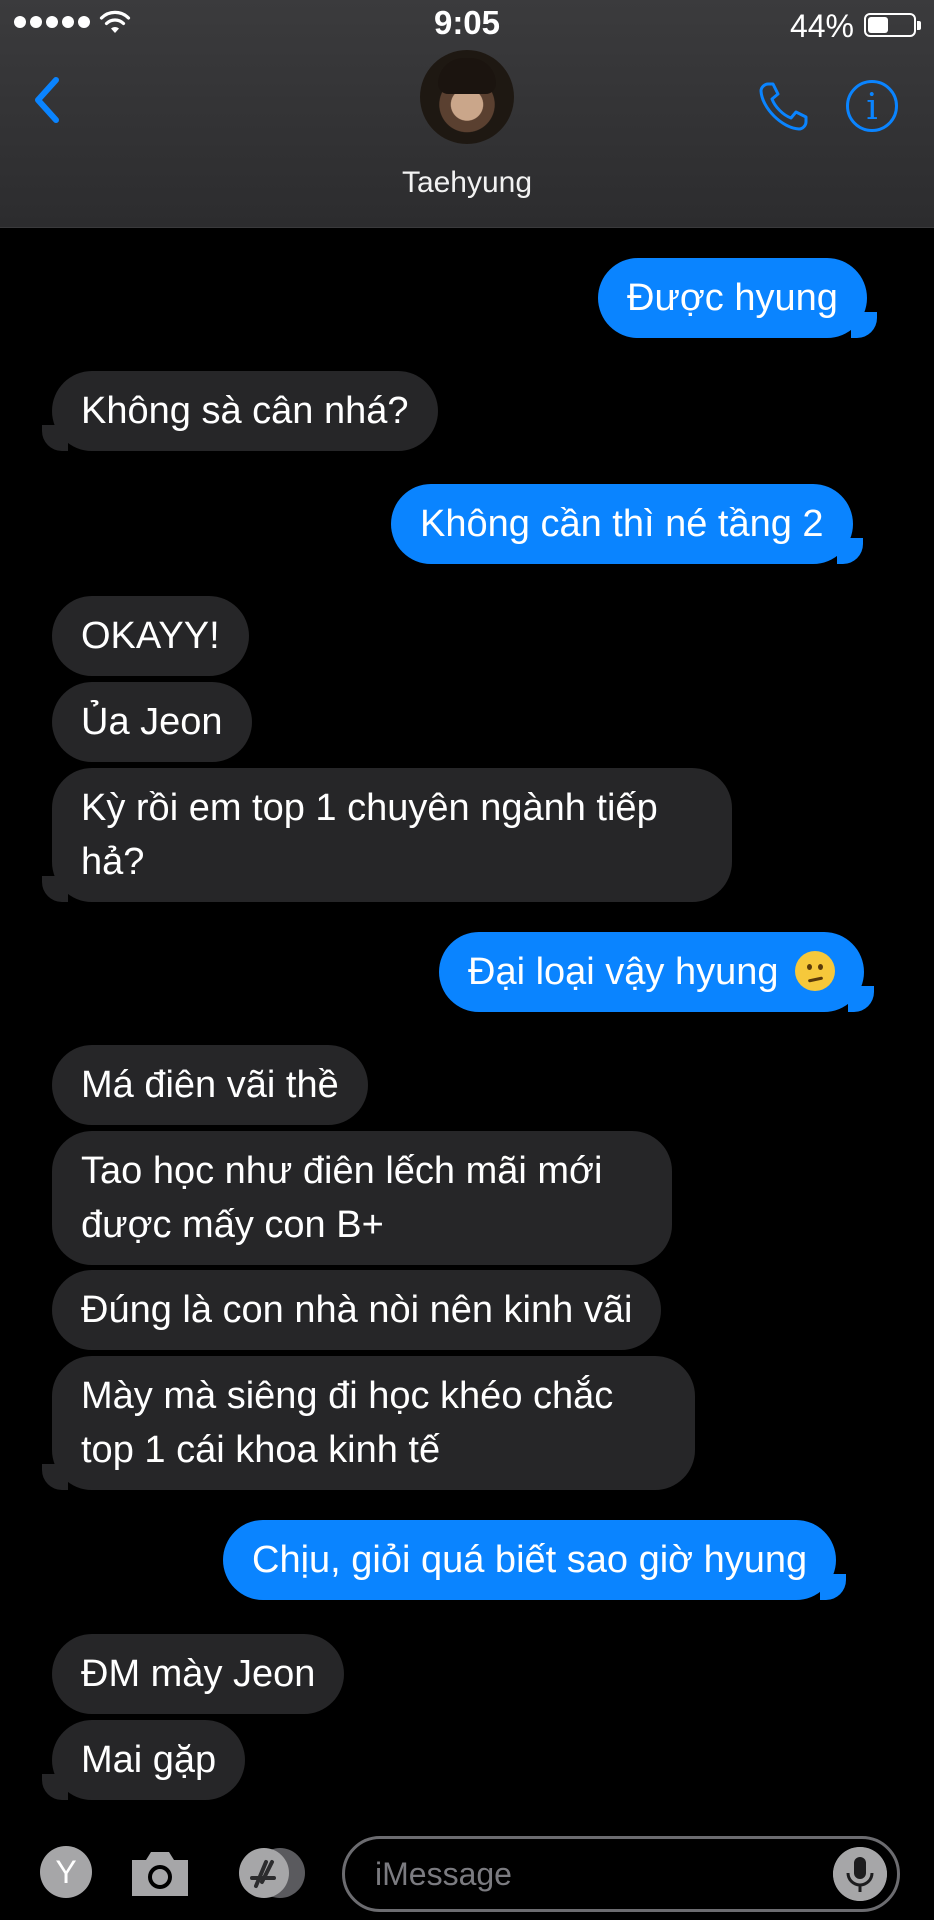 Image resolution: width=934 pixels, height=1920 pixels. I want to click on message-text: Được hyung, so click(732, 298).